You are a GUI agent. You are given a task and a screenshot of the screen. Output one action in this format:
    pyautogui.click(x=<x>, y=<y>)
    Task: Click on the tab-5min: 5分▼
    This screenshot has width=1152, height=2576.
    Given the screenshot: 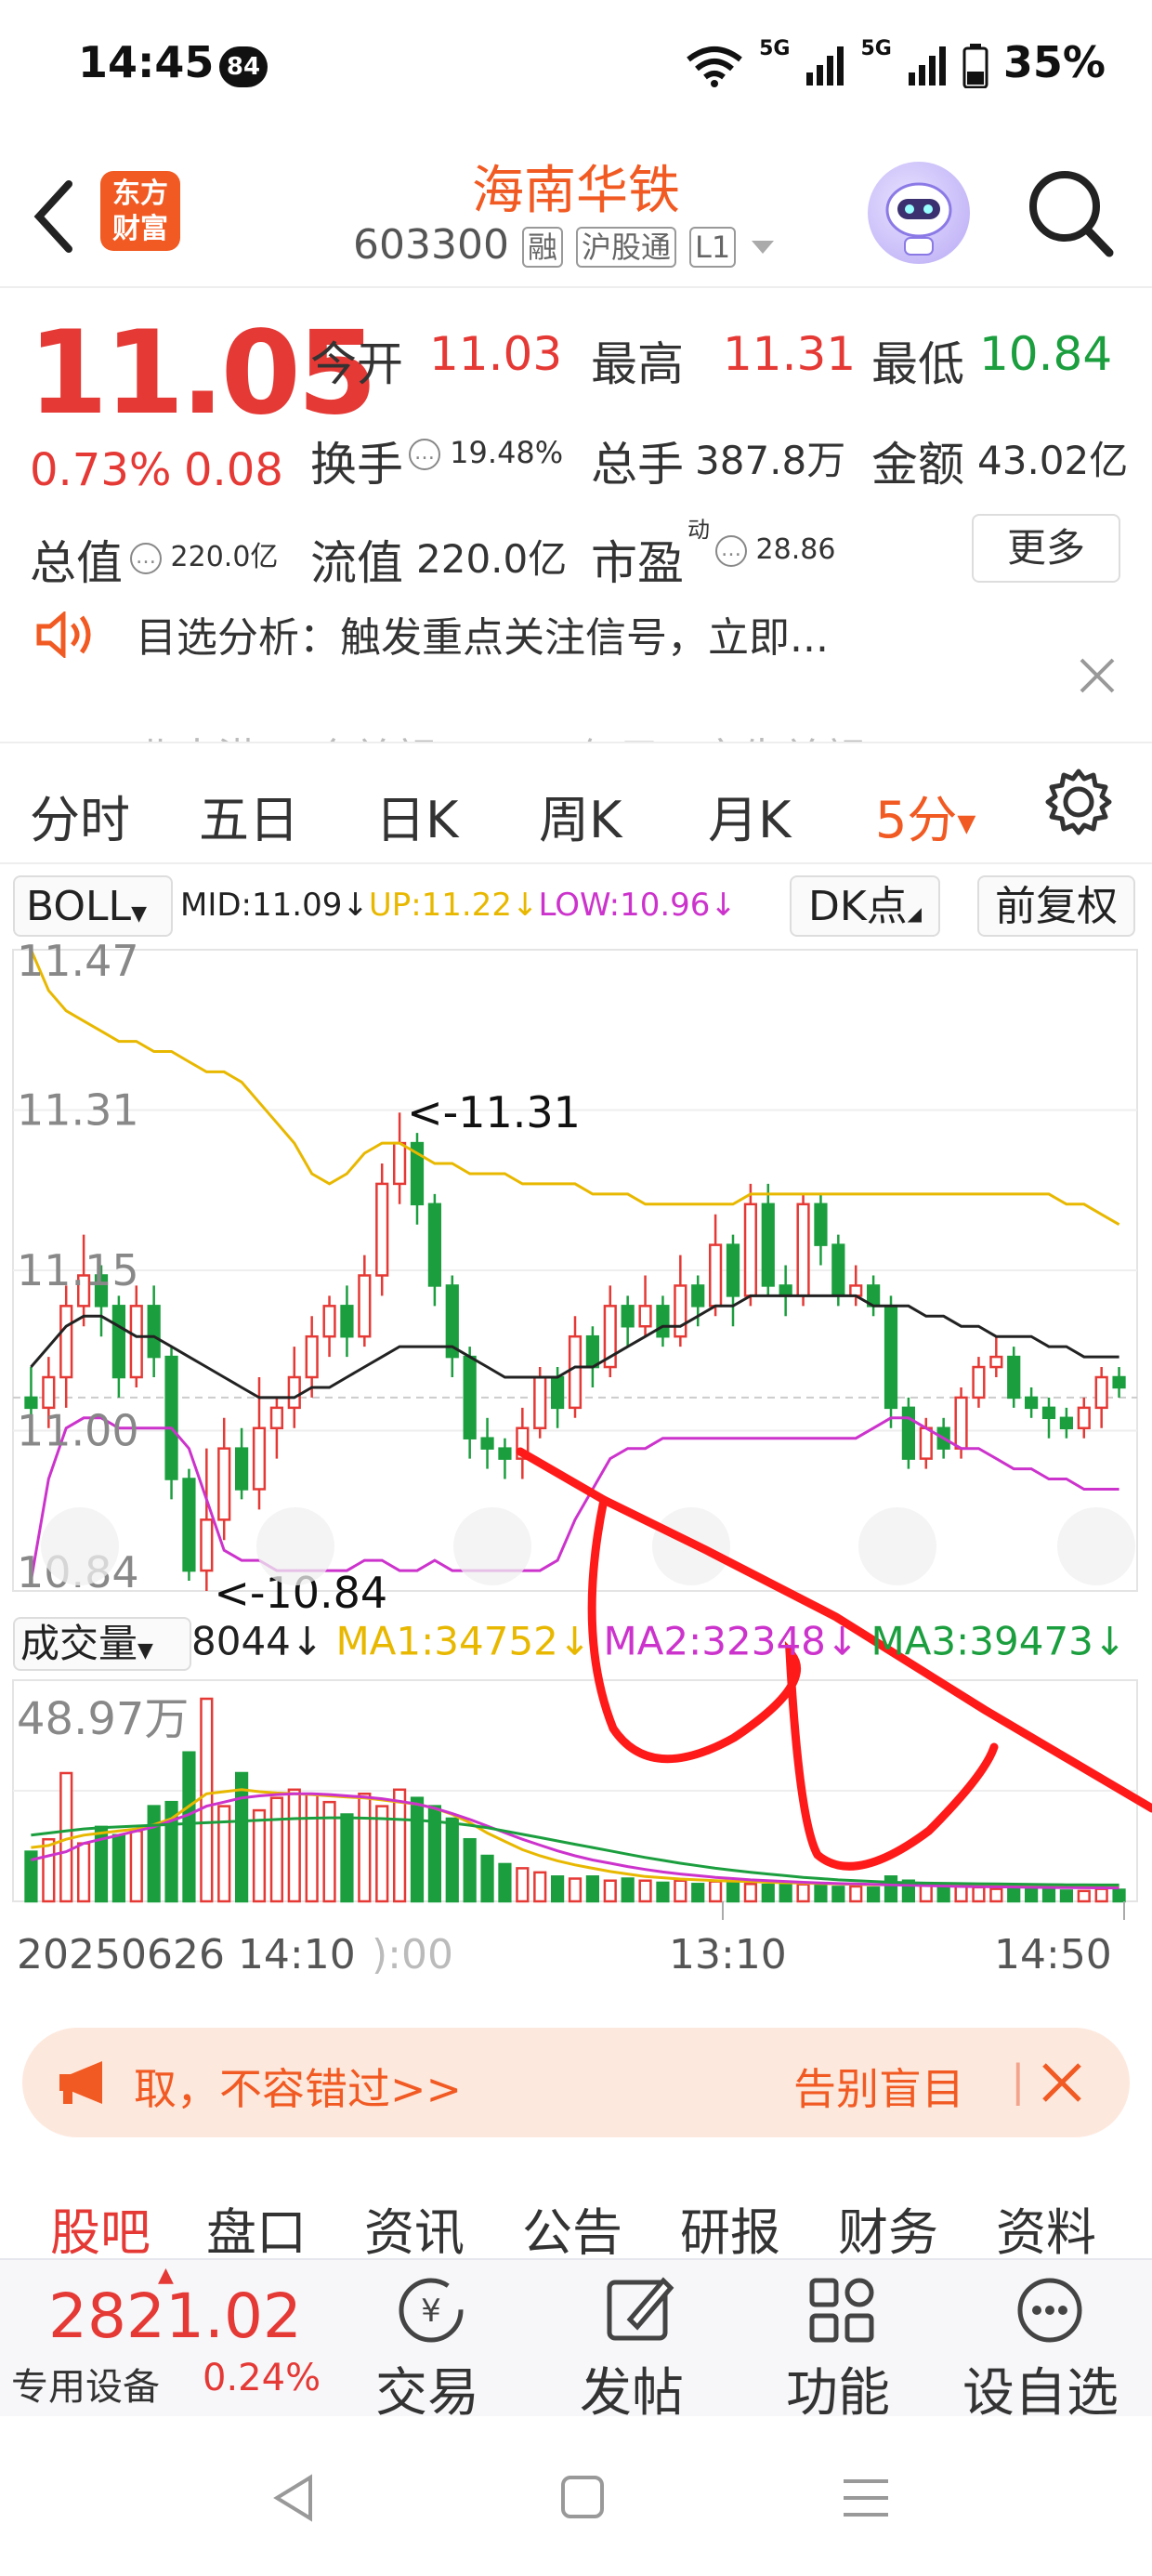 What is the action you would take?
    pyautogui.click(x=925, y=815)
    